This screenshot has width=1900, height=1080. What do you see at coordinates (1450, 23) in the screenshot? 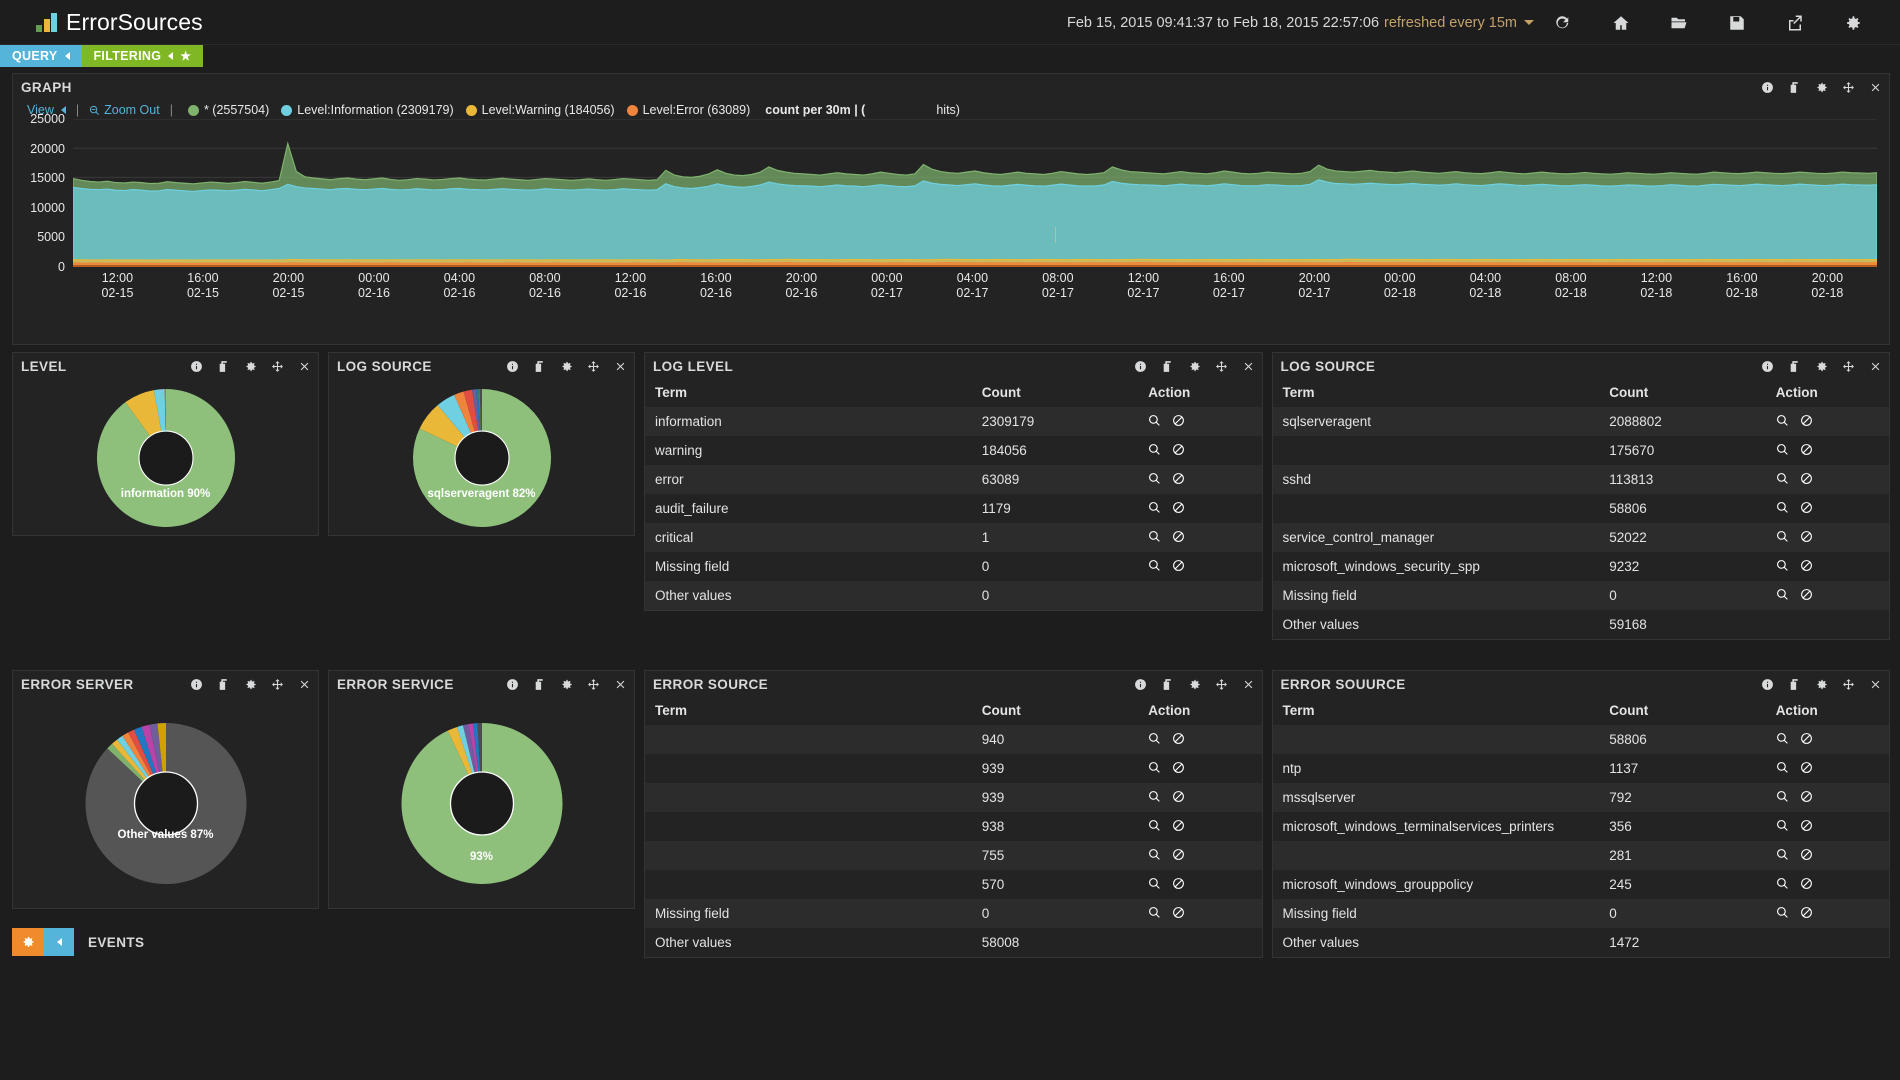
I see `refresh-interval-label: refreshed every 15m` at bounding box center [1450, 23].